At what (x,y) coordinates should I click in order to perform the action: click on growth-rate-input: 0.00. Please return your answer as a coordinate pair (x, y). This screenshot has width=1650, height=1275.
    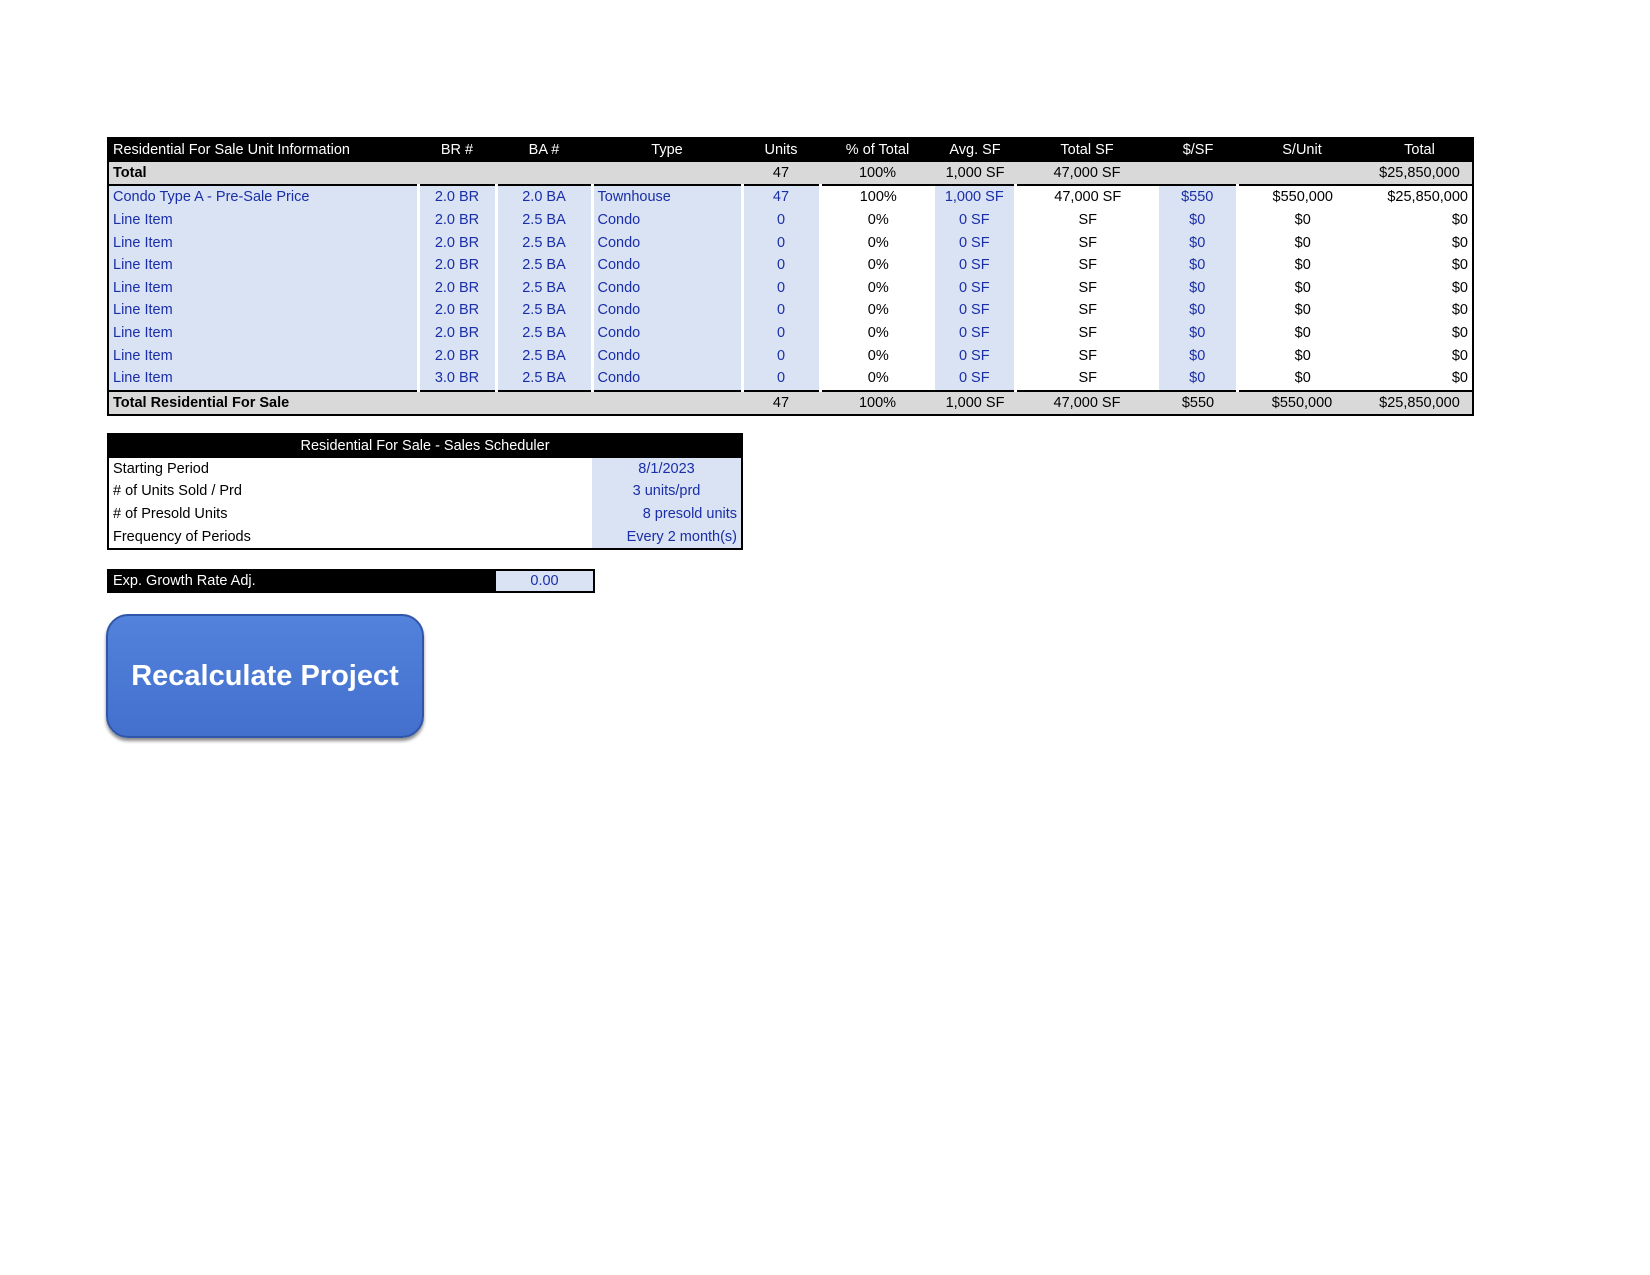
    Looking at the image, I should click on (545, 581).